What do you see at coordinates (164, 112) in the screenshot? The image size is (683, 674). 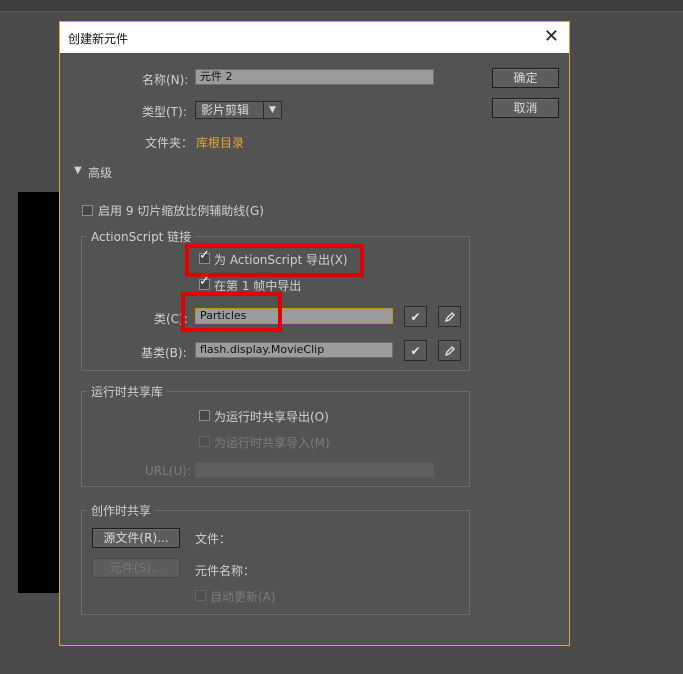 I see `type-label: 类型(T):` at bounding box center [164, 112].